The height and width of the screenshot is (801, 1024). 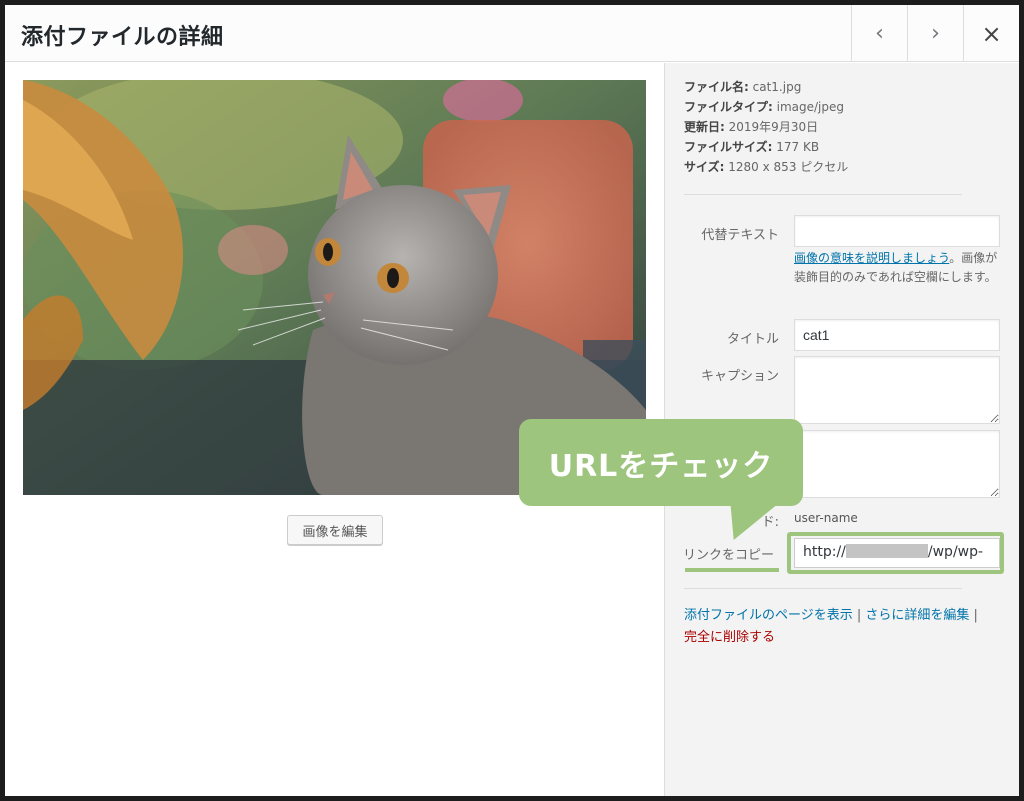 I want to click on chevron-right-icon: ›, so click(x=935, y=33).